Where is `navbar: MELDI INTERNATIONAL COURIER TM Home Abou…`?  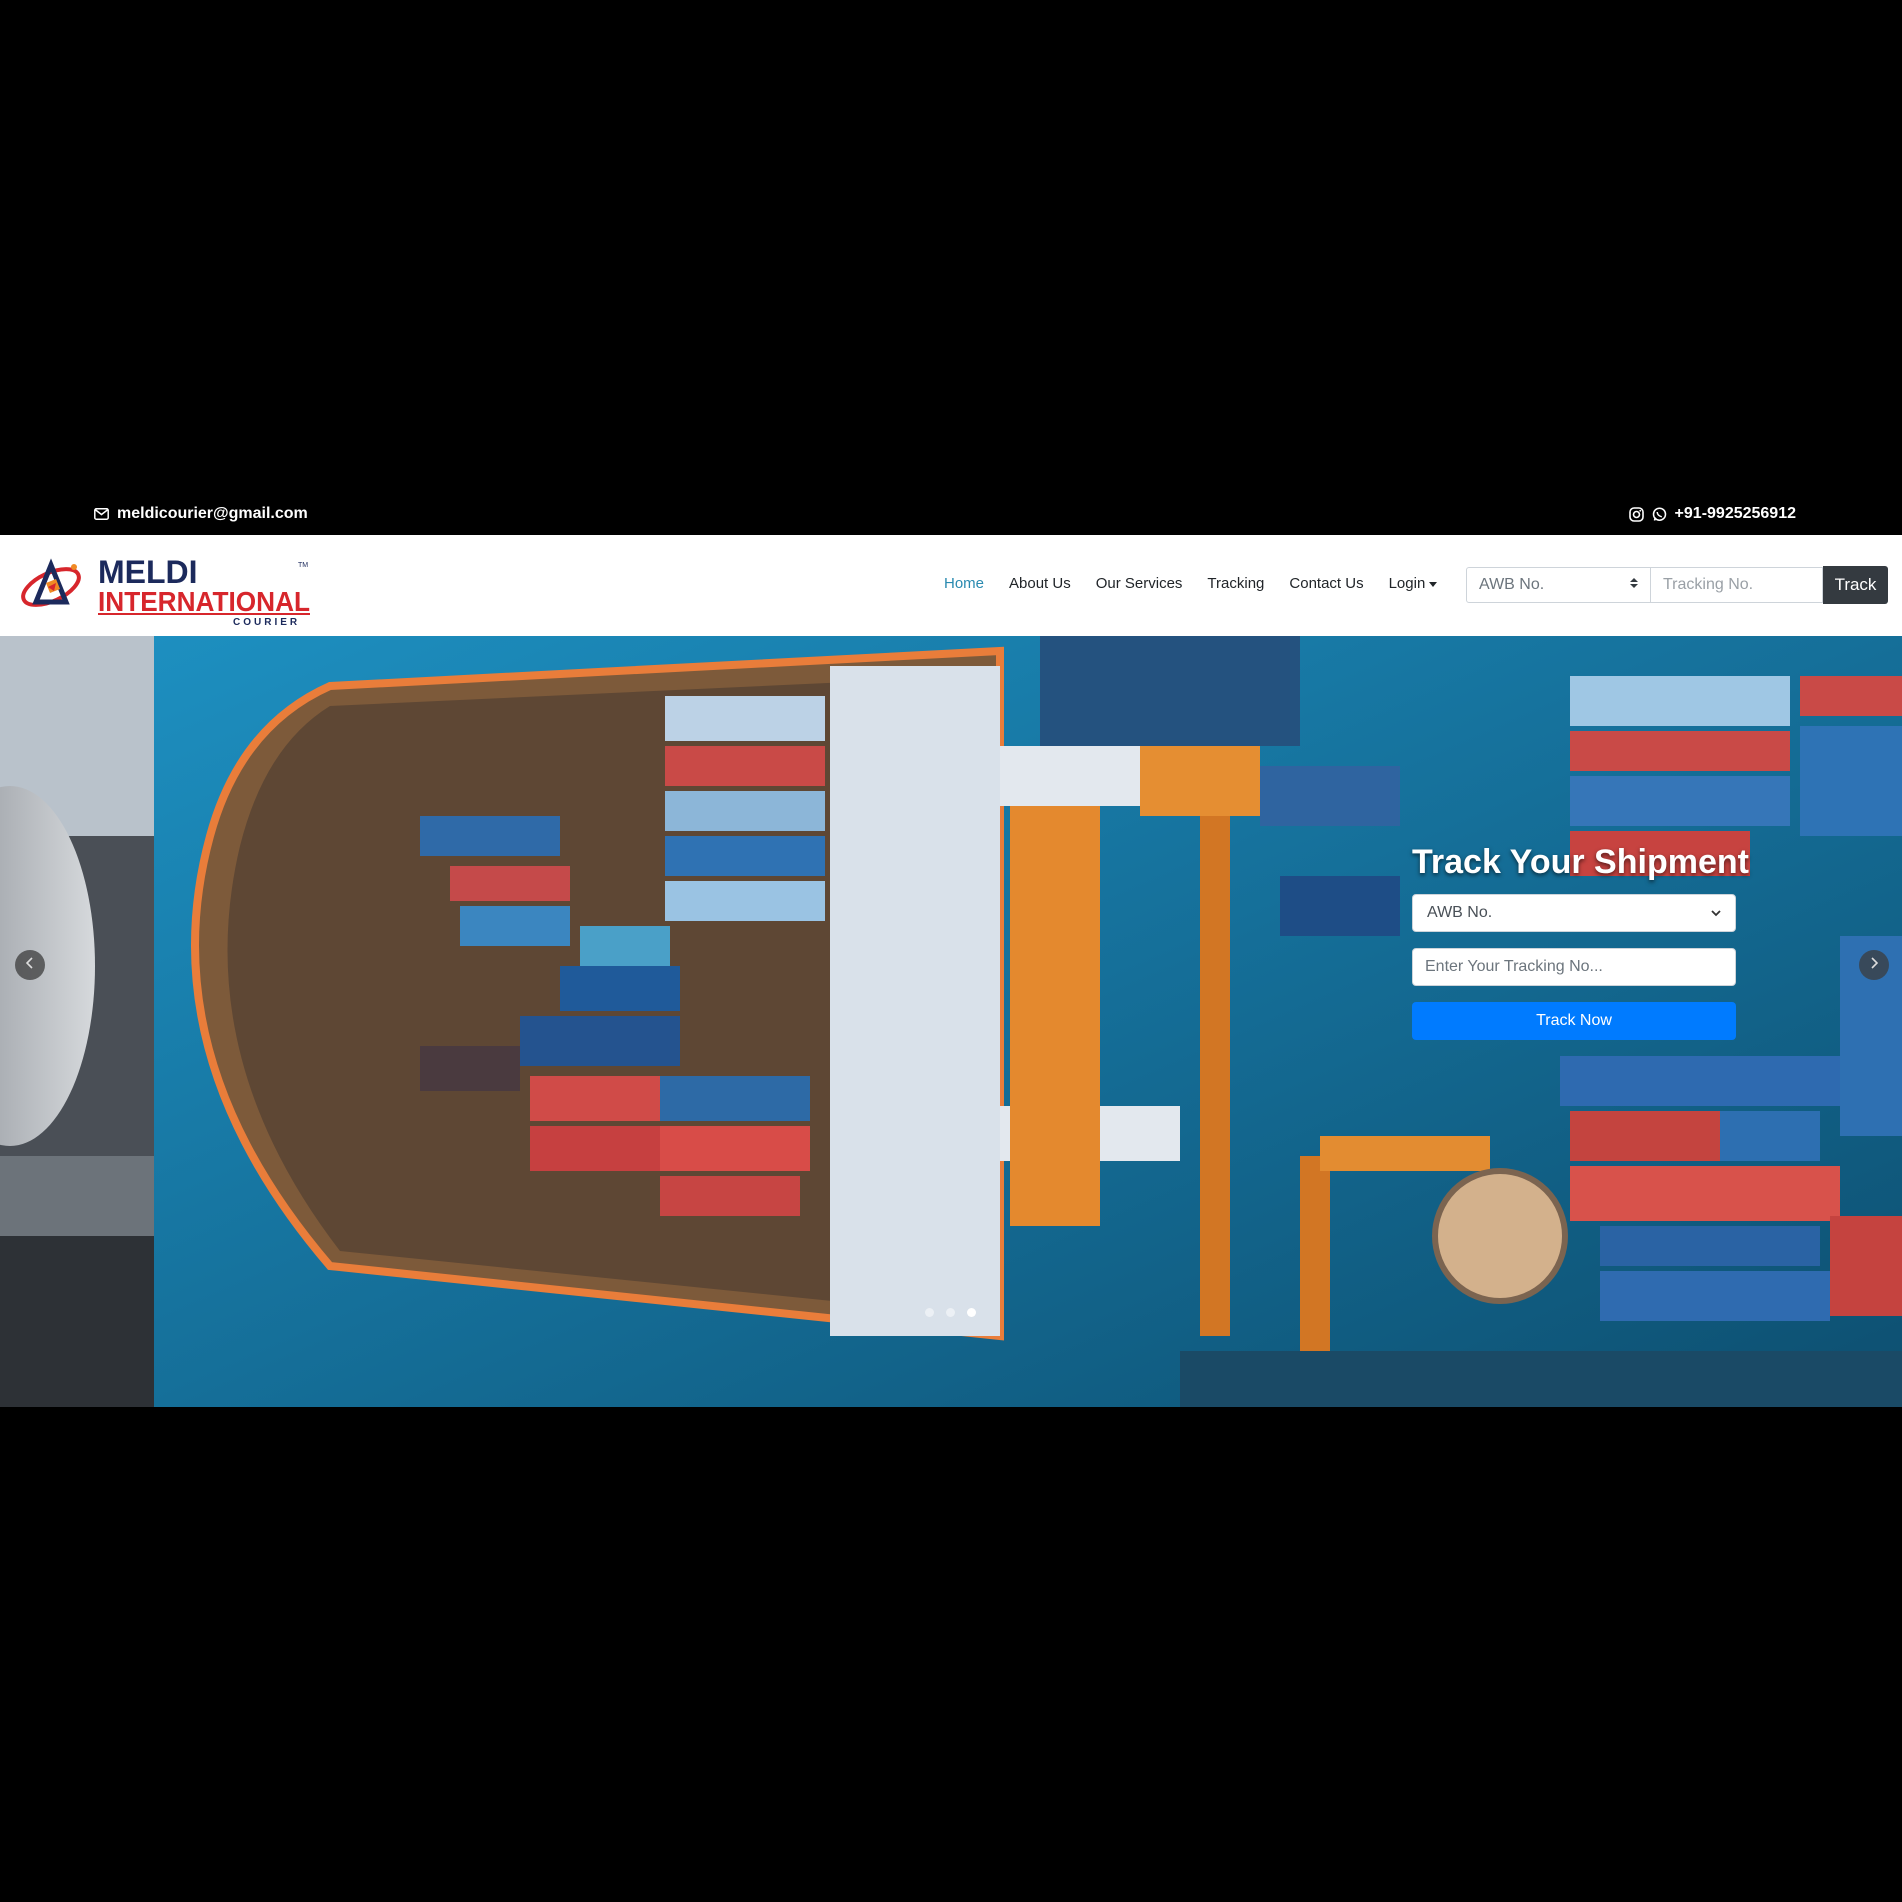 navbar: MELDI INTERNATIONAL COURIER TM Home Abou… is located at coordinates (951, 585).